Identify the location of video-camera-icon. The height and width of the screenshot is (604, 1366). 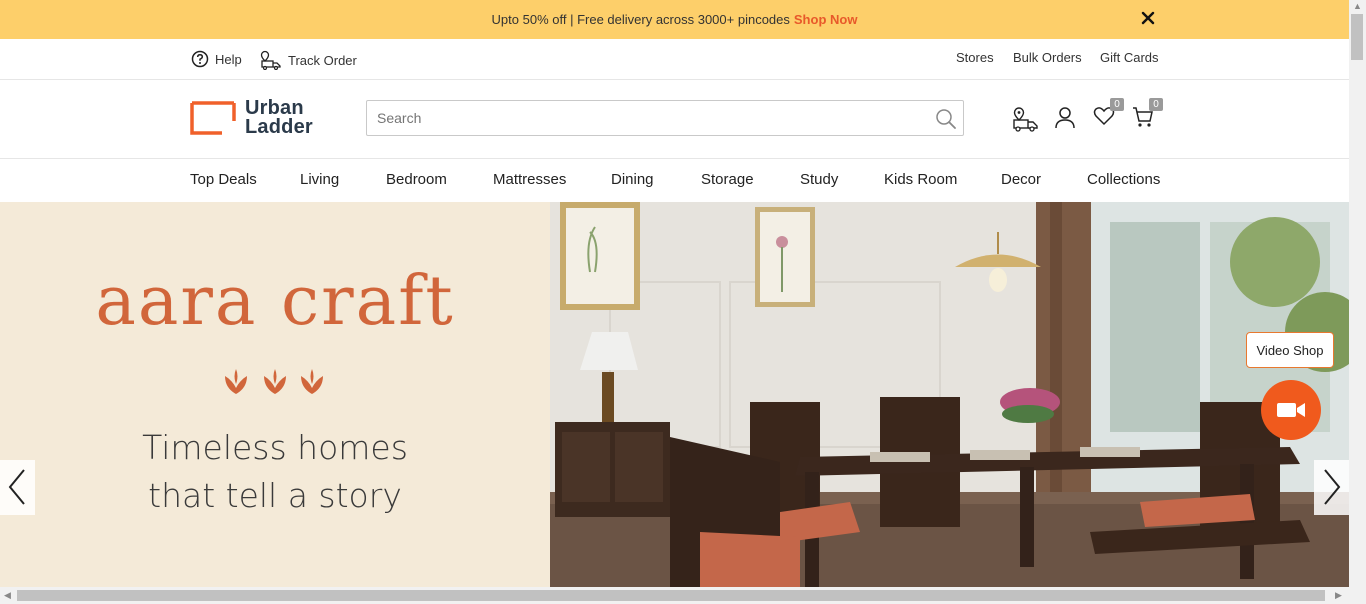
(1291, 410).